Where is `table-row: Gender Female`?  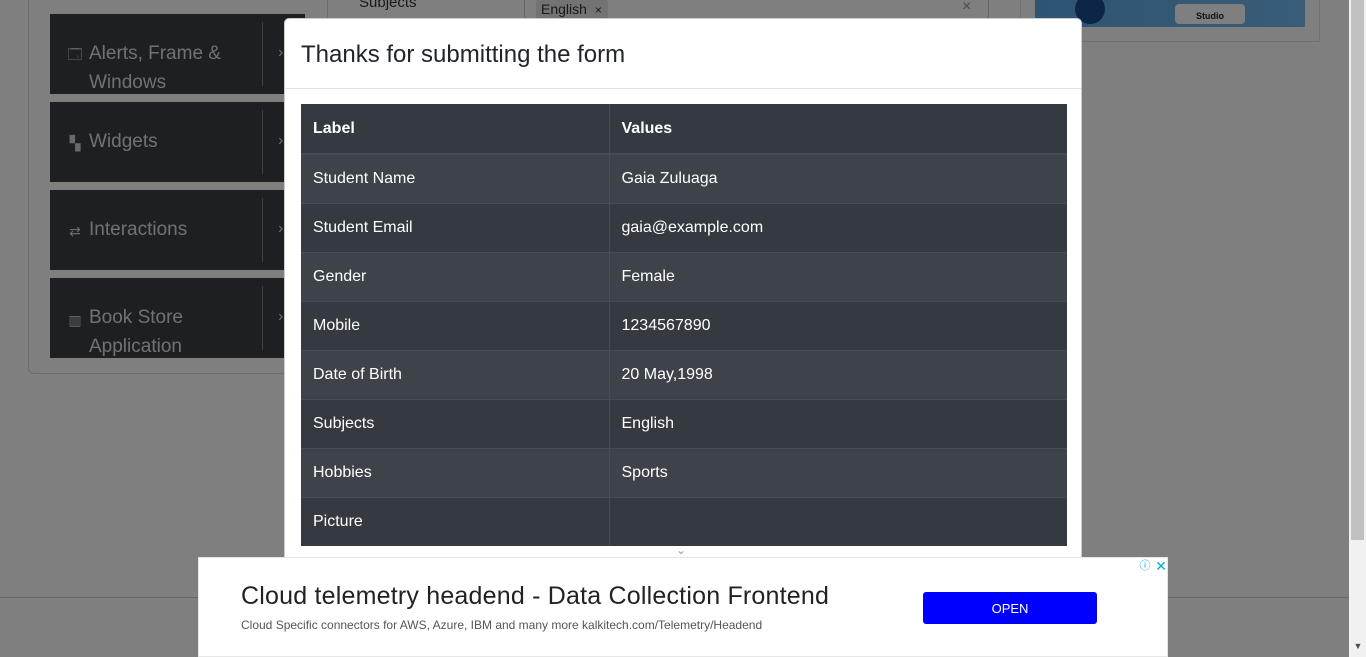
table-row: Gender Female is located at coordinates (684, 276).